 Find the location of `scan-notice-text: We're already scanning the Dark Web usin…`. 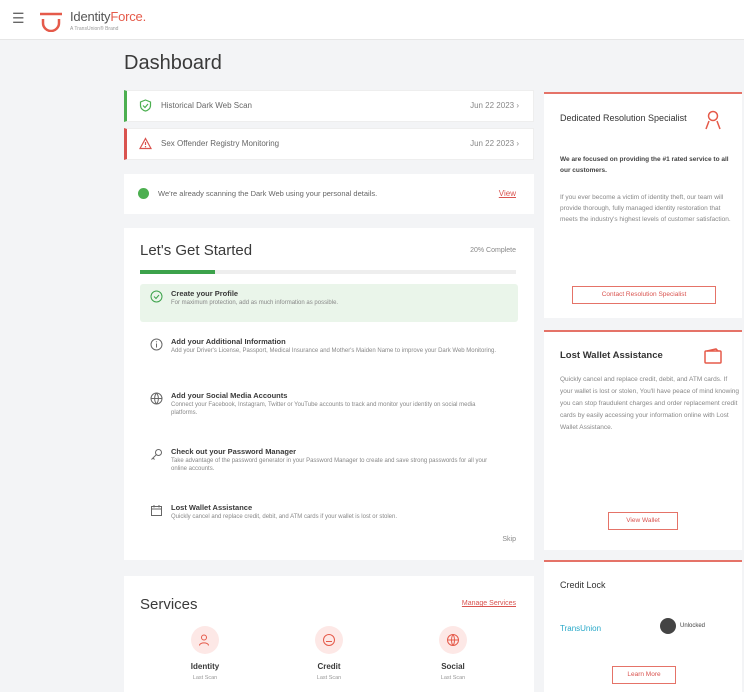

scan-notice-text: We're already scanning the Dark Web usin… is located at coordinates (268, 193).